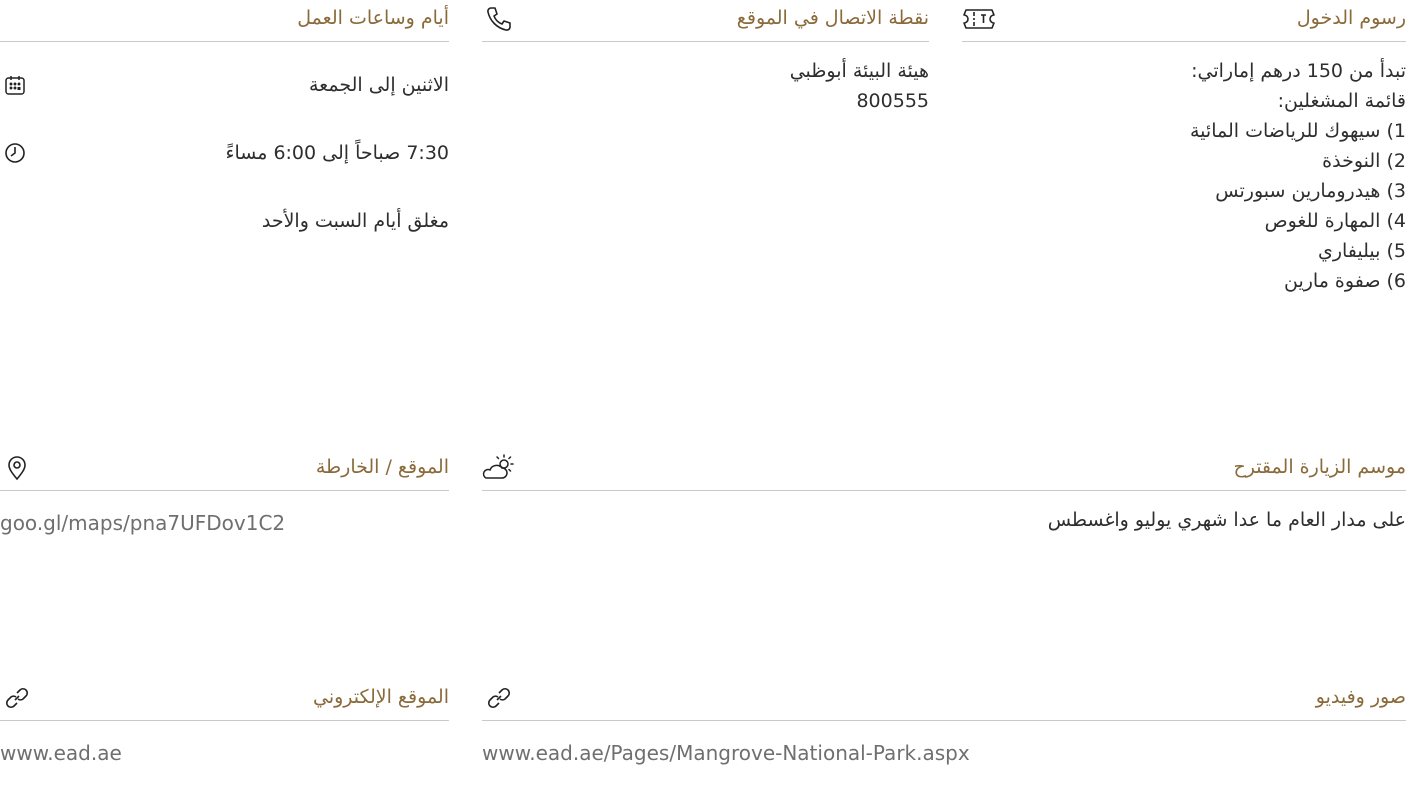  I want to click on working-days-row: الاثنين إلى الجمعة, so click(224, 85).